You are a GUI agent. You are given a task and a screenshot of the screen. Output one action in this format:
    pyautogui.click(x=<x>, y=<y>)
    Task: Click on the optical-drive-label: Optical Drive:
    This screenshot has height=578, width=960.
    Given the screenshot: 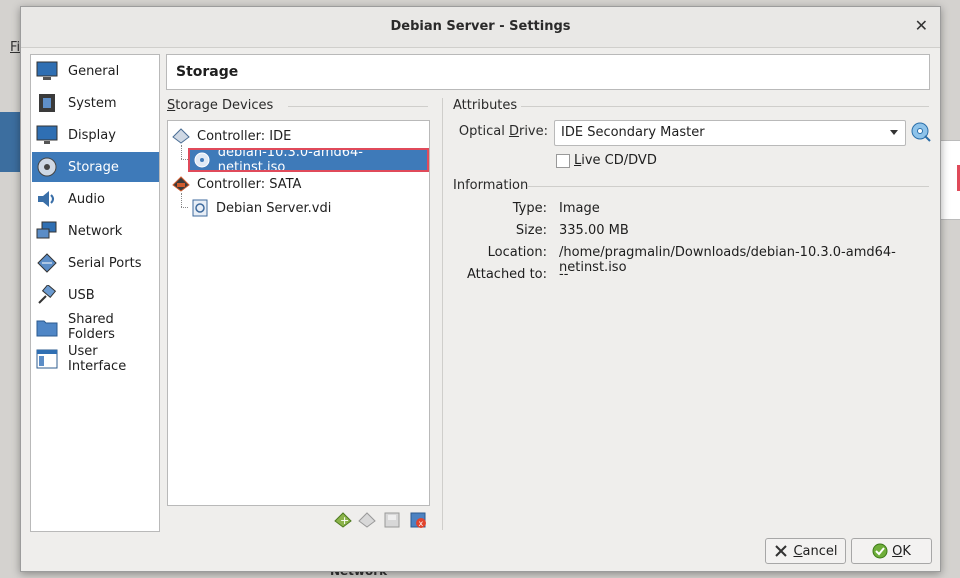 What is the action you would take?
    pyautogui.click(x=503, y=131)
    